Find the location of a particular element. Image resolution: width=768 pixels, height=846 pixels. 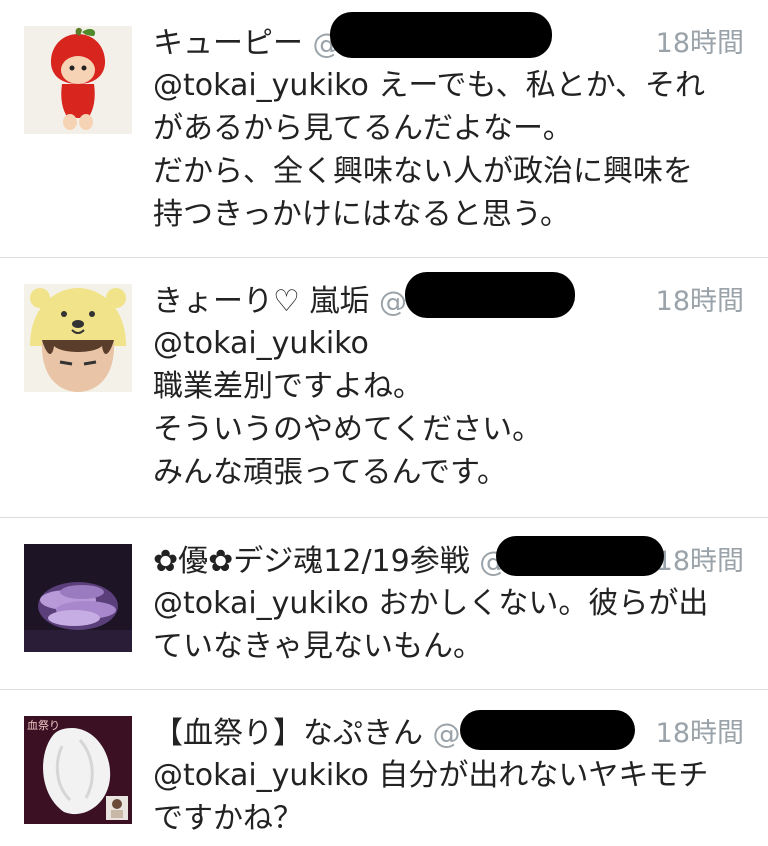

tweet-line: 職業差別ですよね。 is located at coordinates (288, 386).